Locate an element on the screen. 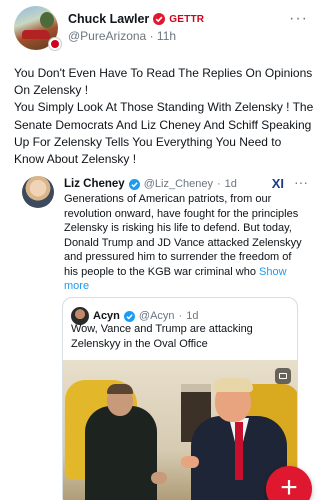 Image resolution: width=321 pixels, height=500 pixels. author-handle: @PureArizona is located at coordinates (107, 36).